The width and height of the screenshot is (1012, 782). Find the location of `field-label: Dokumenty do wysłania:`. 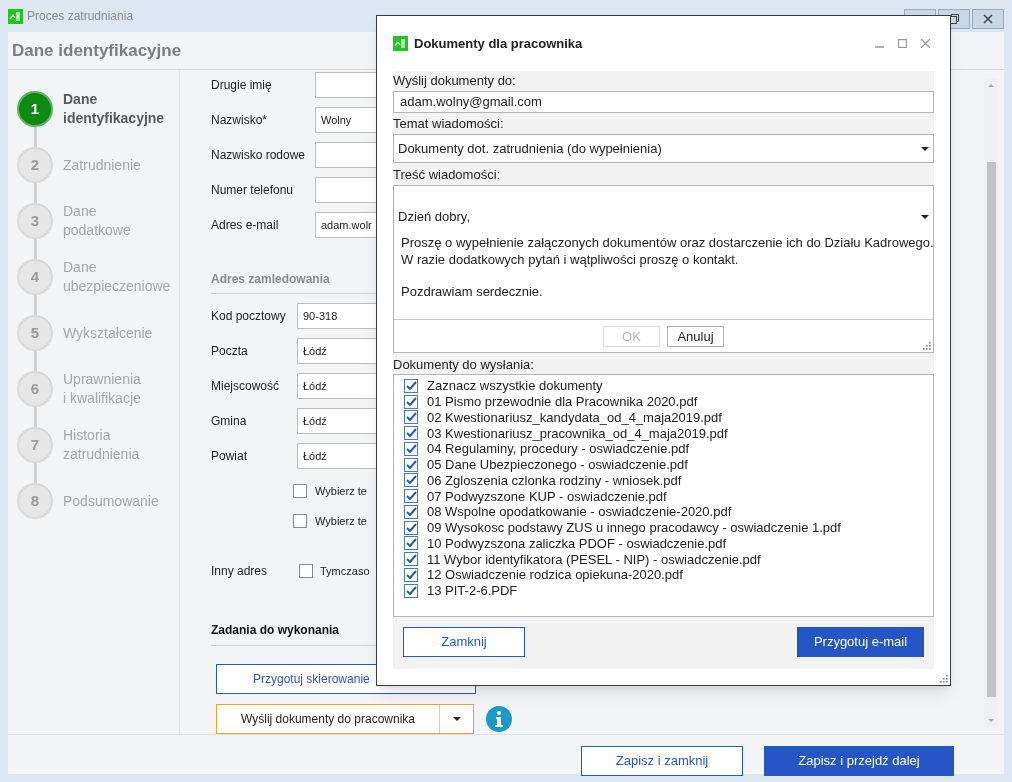

field-label: Dokumenty do wysłania: is located at coordinates (464, 365).